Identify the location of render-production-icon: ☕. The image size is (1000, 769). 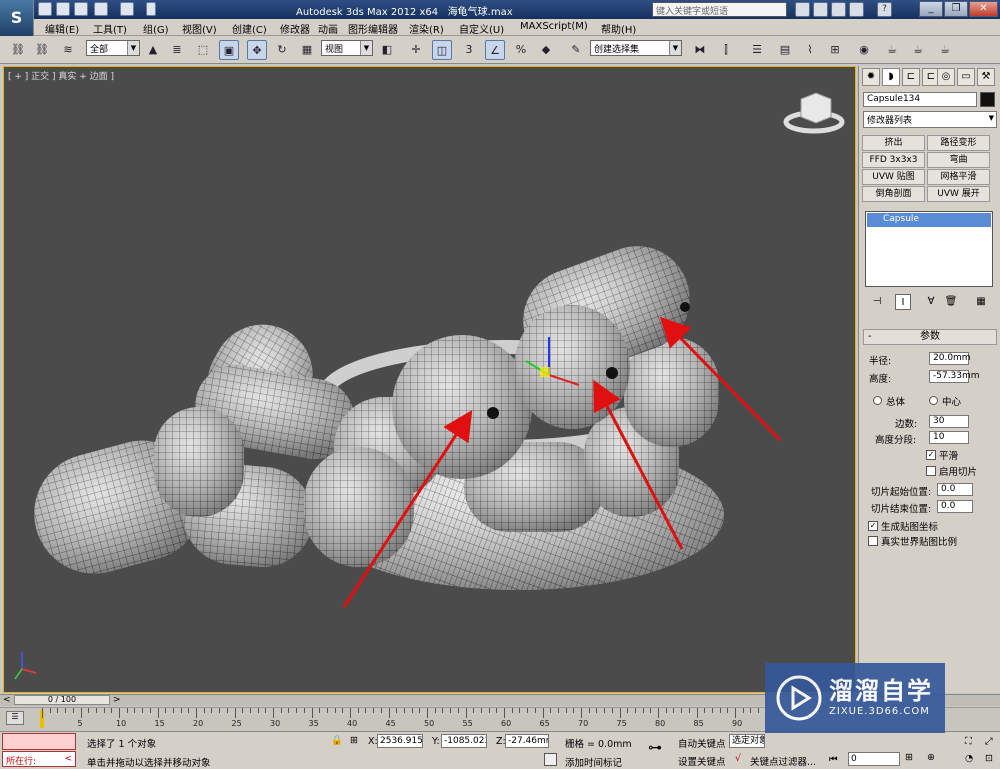
(945, 50).